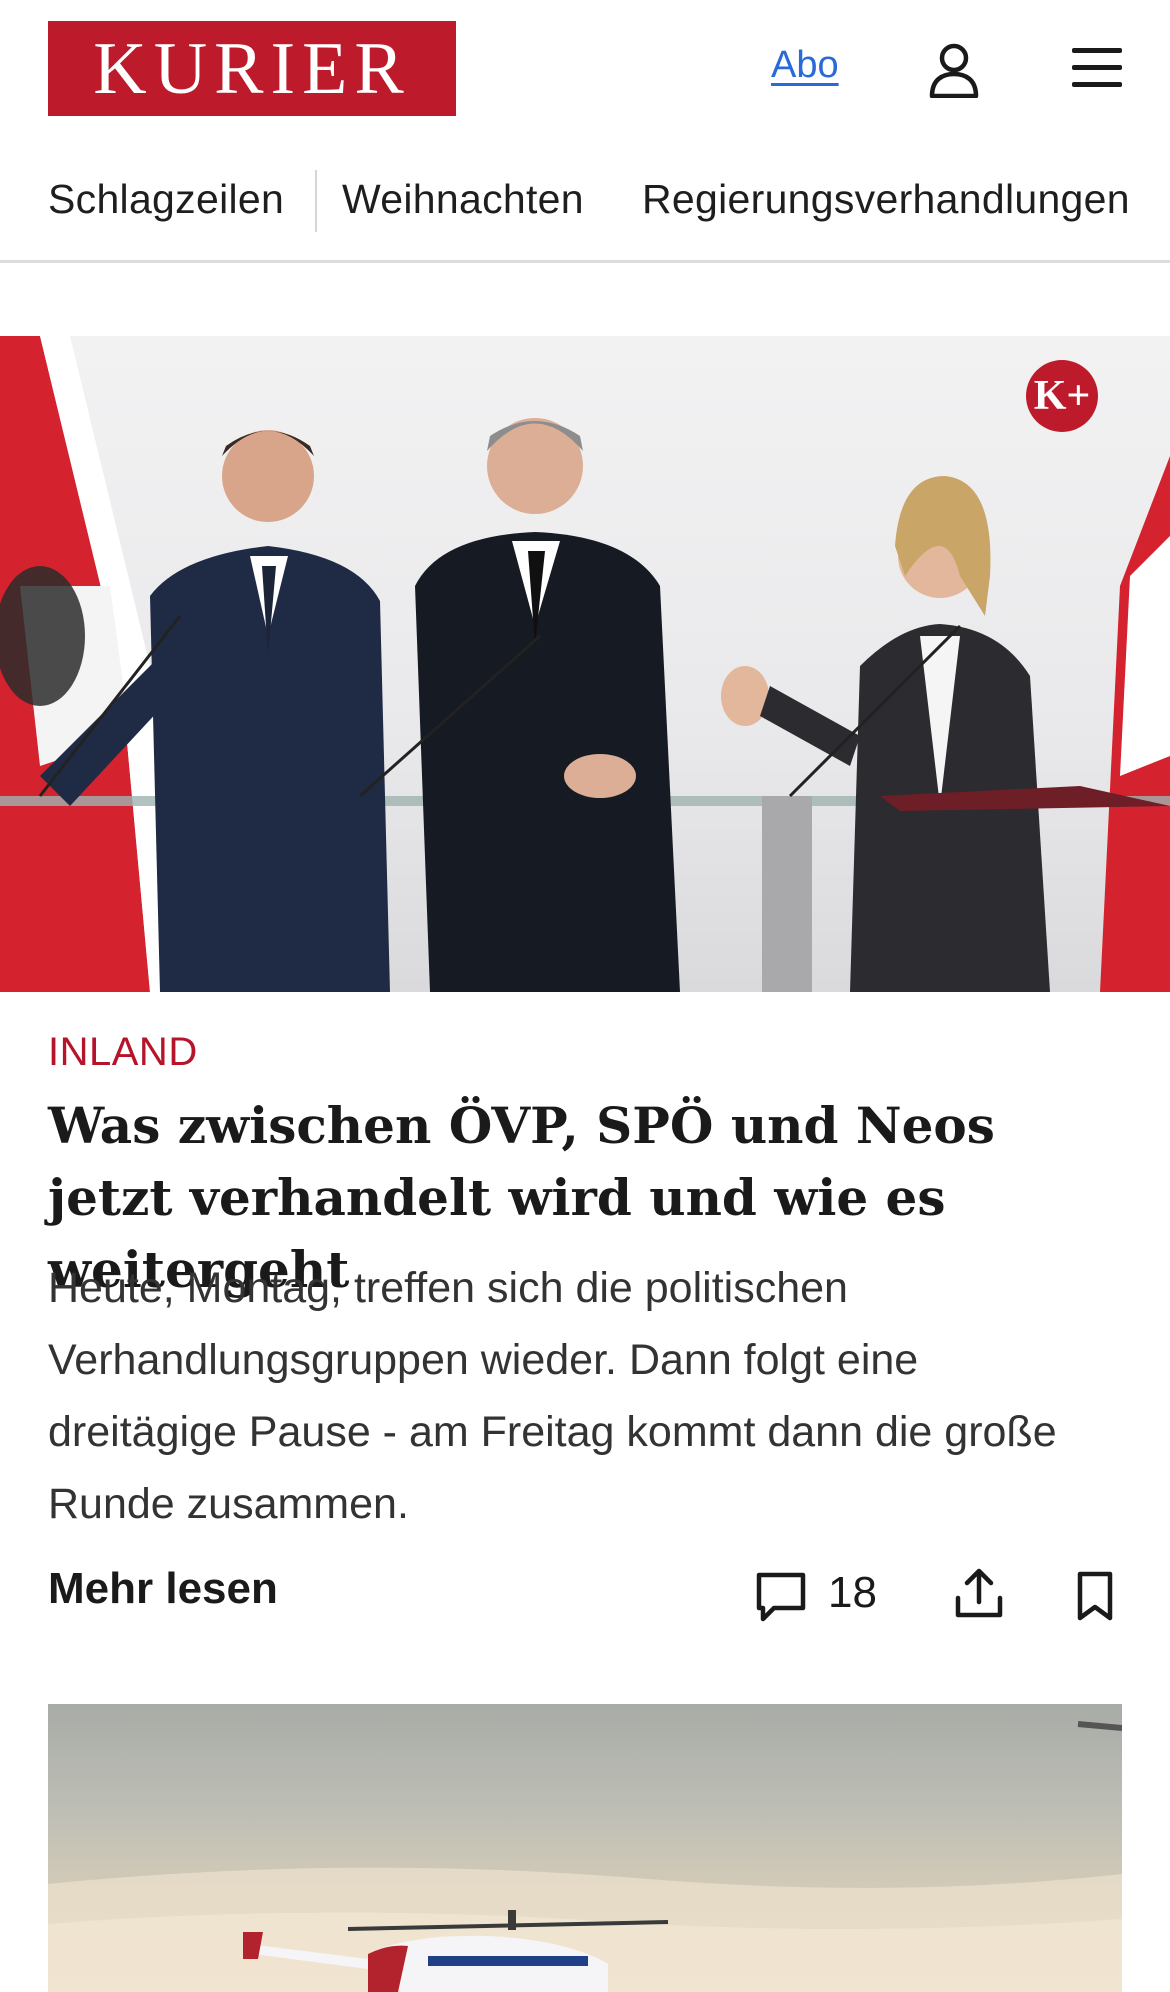 Image resolution: width=1170 pixels, height=1992 pixels. I want to click on premium-badge-label: K+, so click(1062, 396).